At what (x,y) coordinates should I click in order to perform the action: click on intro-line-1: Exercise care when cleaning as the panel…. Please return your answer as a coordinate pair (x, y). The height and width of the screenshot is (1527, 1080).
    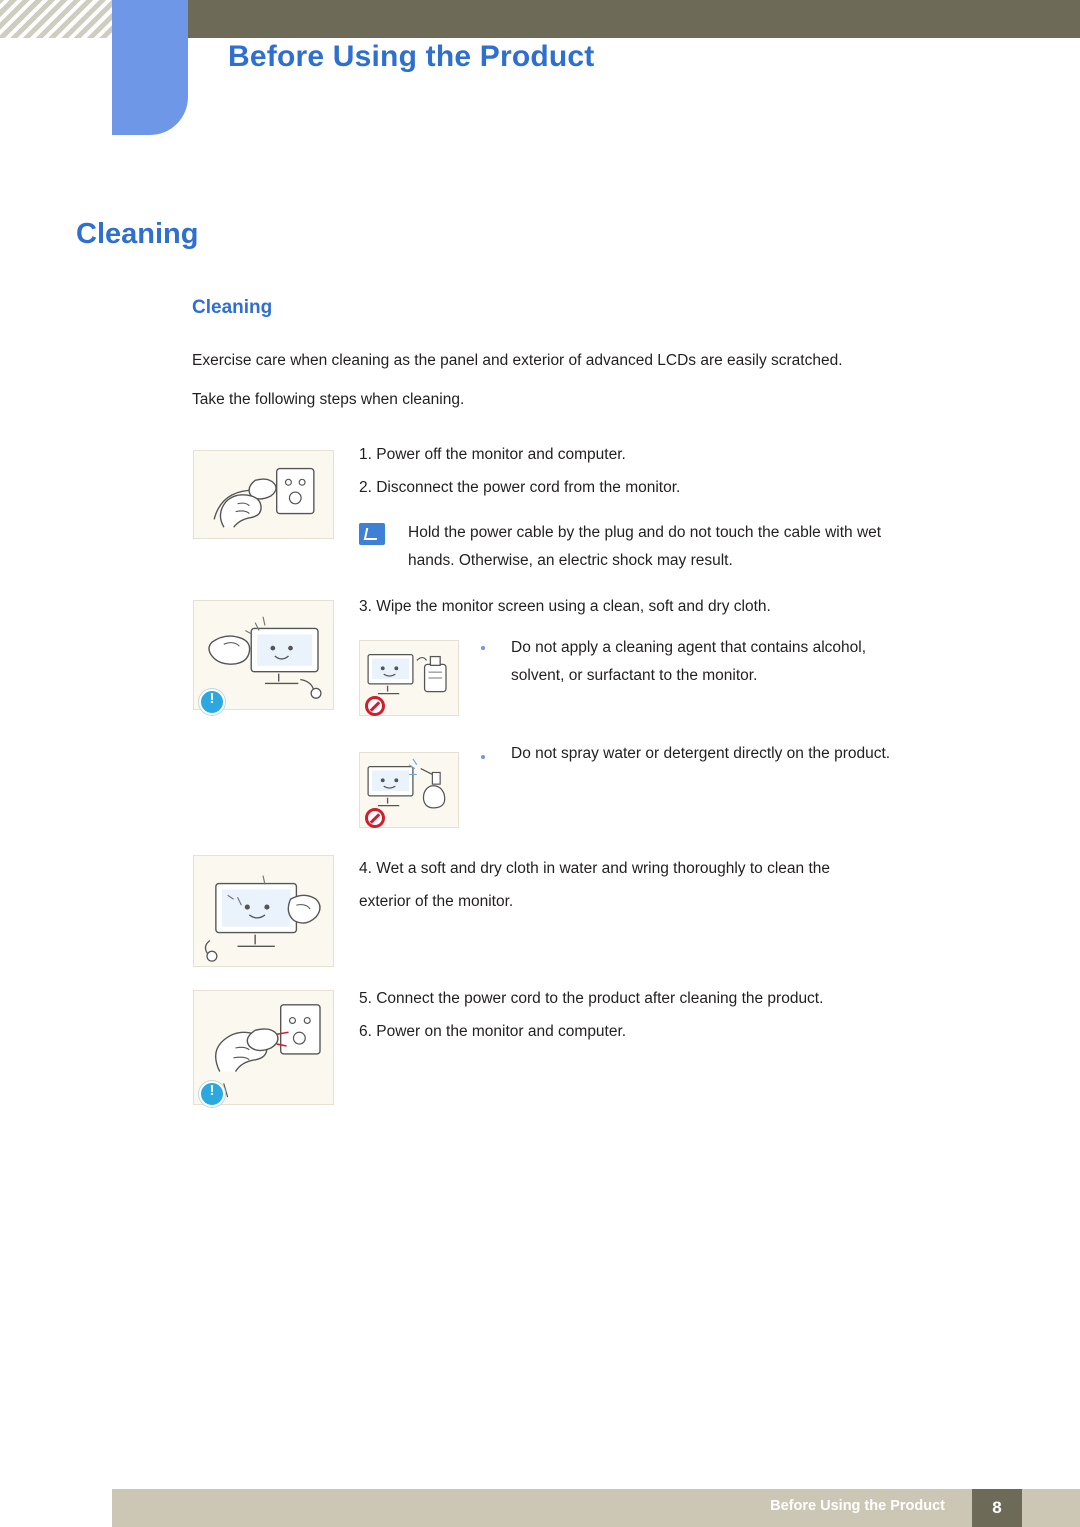
    Looking at the image, I should click on (517, 360).